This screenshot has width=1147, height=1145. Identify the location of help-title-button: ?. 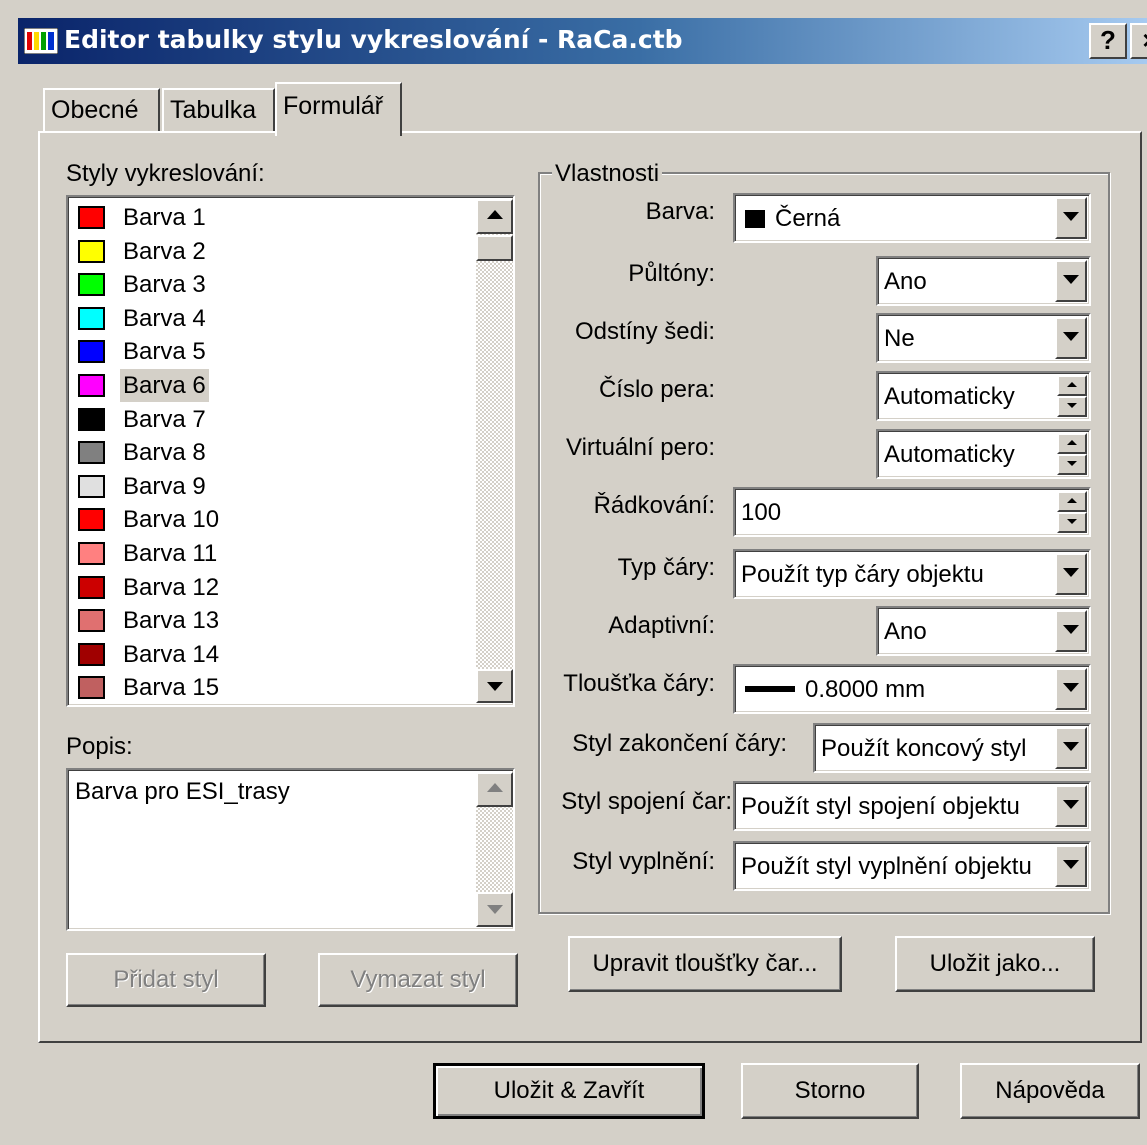
(1108, 41).